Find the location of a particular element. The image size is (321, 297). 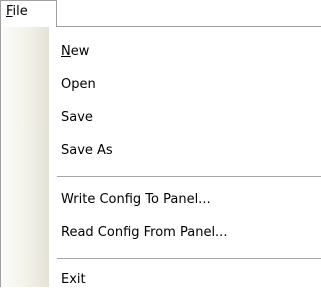

menu-item-save-as: Save As is located at coordinates (161, 151).